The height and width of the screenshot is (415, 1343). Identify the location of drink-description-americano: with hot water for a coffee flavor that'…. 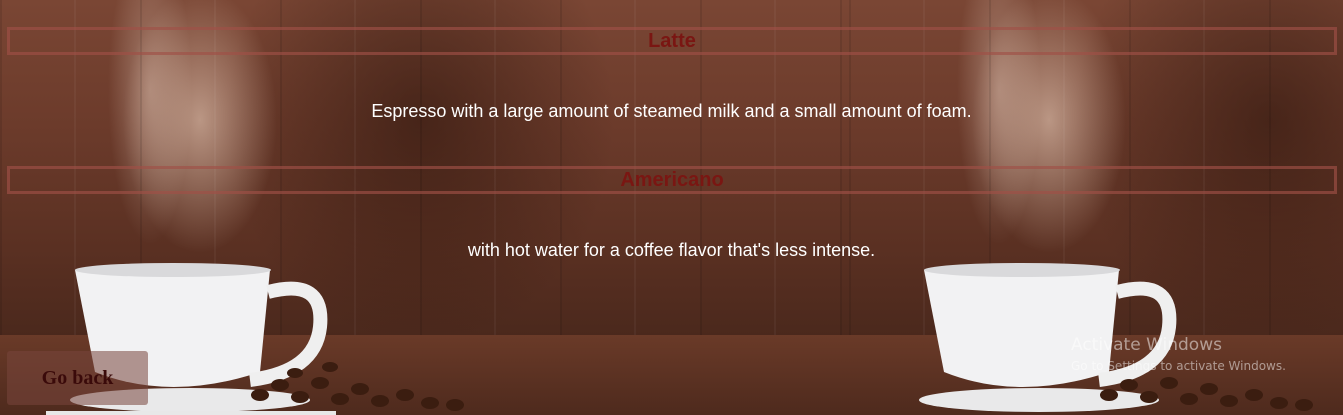
(671, 250).